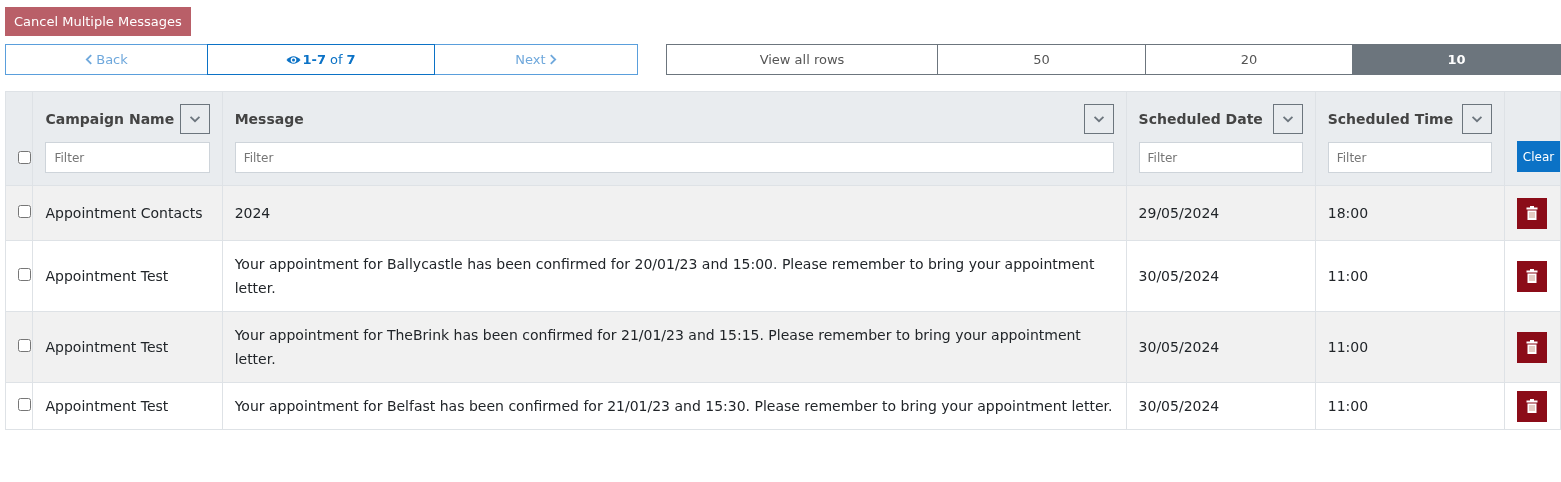  Describe the element at coordinates (124, 213) in the screenshot. I see `table-cell: Appointment Contacts` at that location.